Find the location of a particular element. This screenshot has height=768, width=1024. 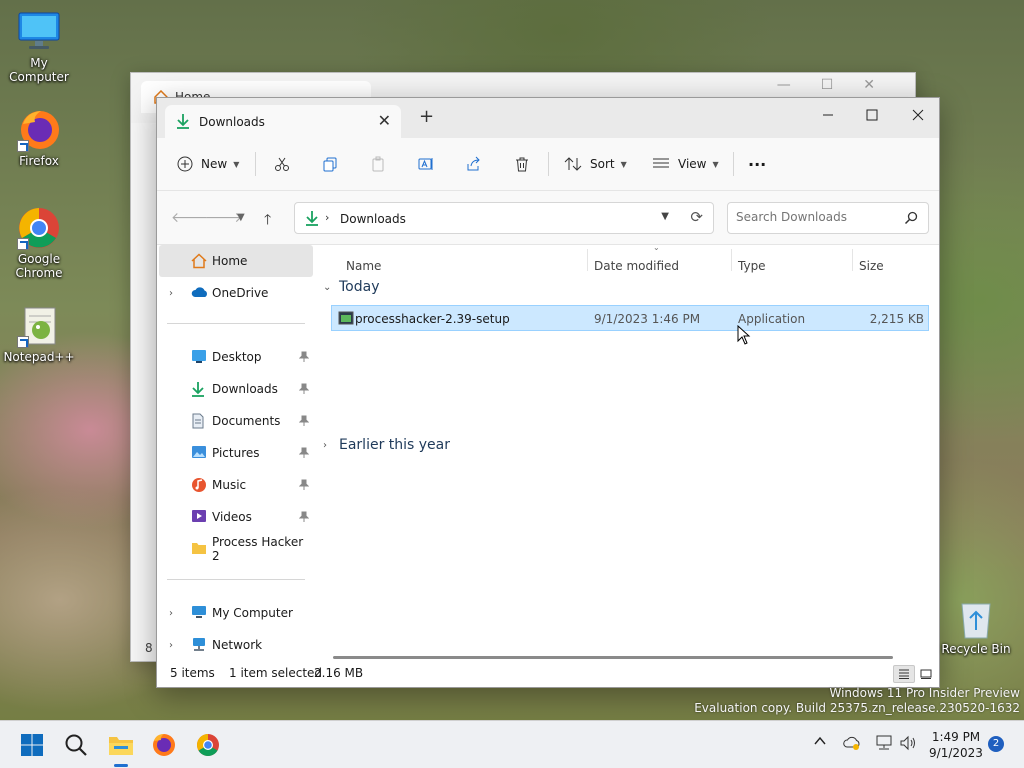

nav-item-downloads: Downloads is located at coordinates (236, 389).